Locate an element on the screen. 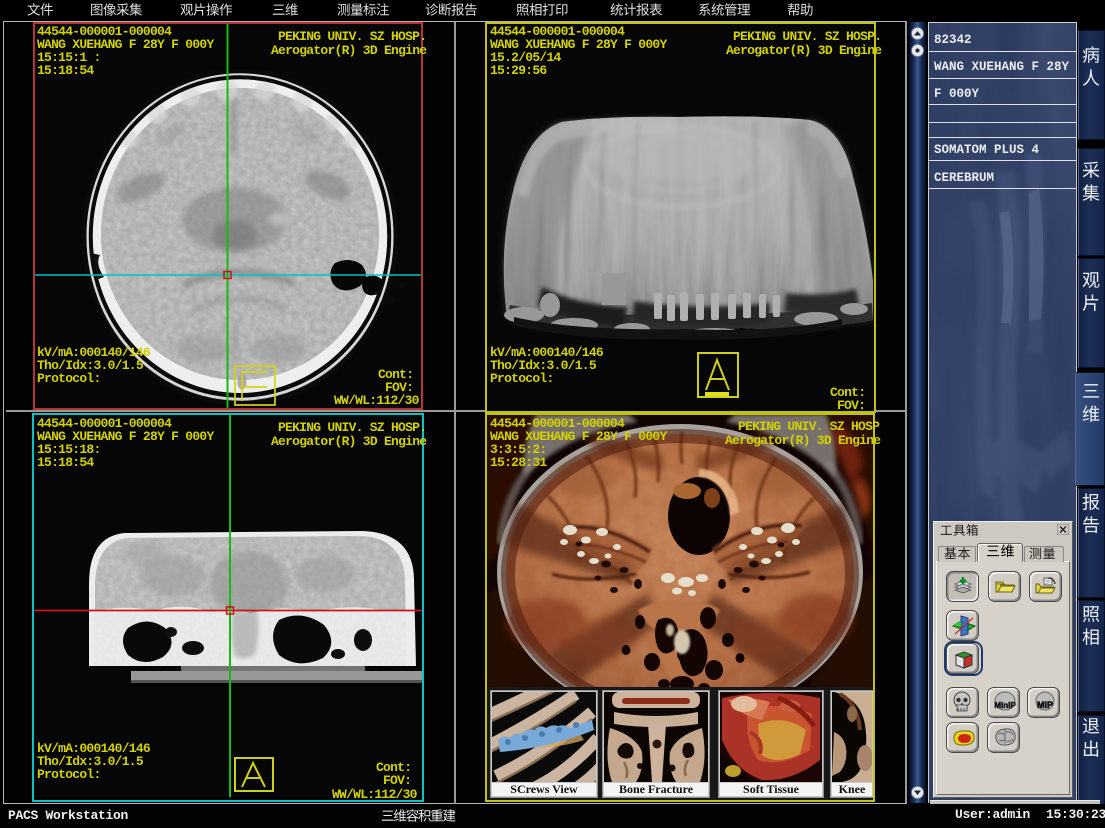 The height and width of the screenshot is (828, 1105). svg-text: MinIP is located at coordinates (1005, 705).